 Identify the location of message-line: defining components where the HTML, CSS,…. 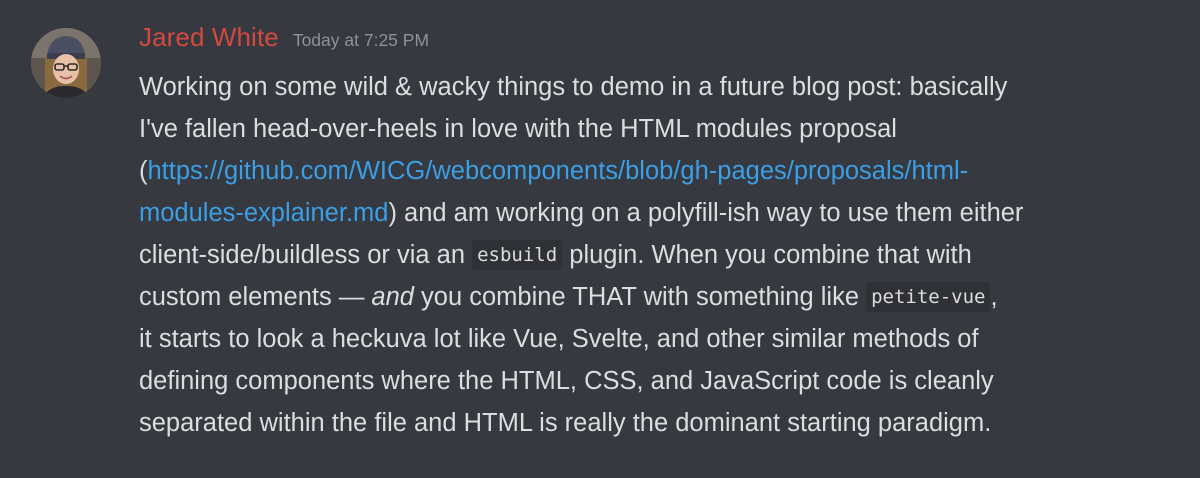
(659, 381).